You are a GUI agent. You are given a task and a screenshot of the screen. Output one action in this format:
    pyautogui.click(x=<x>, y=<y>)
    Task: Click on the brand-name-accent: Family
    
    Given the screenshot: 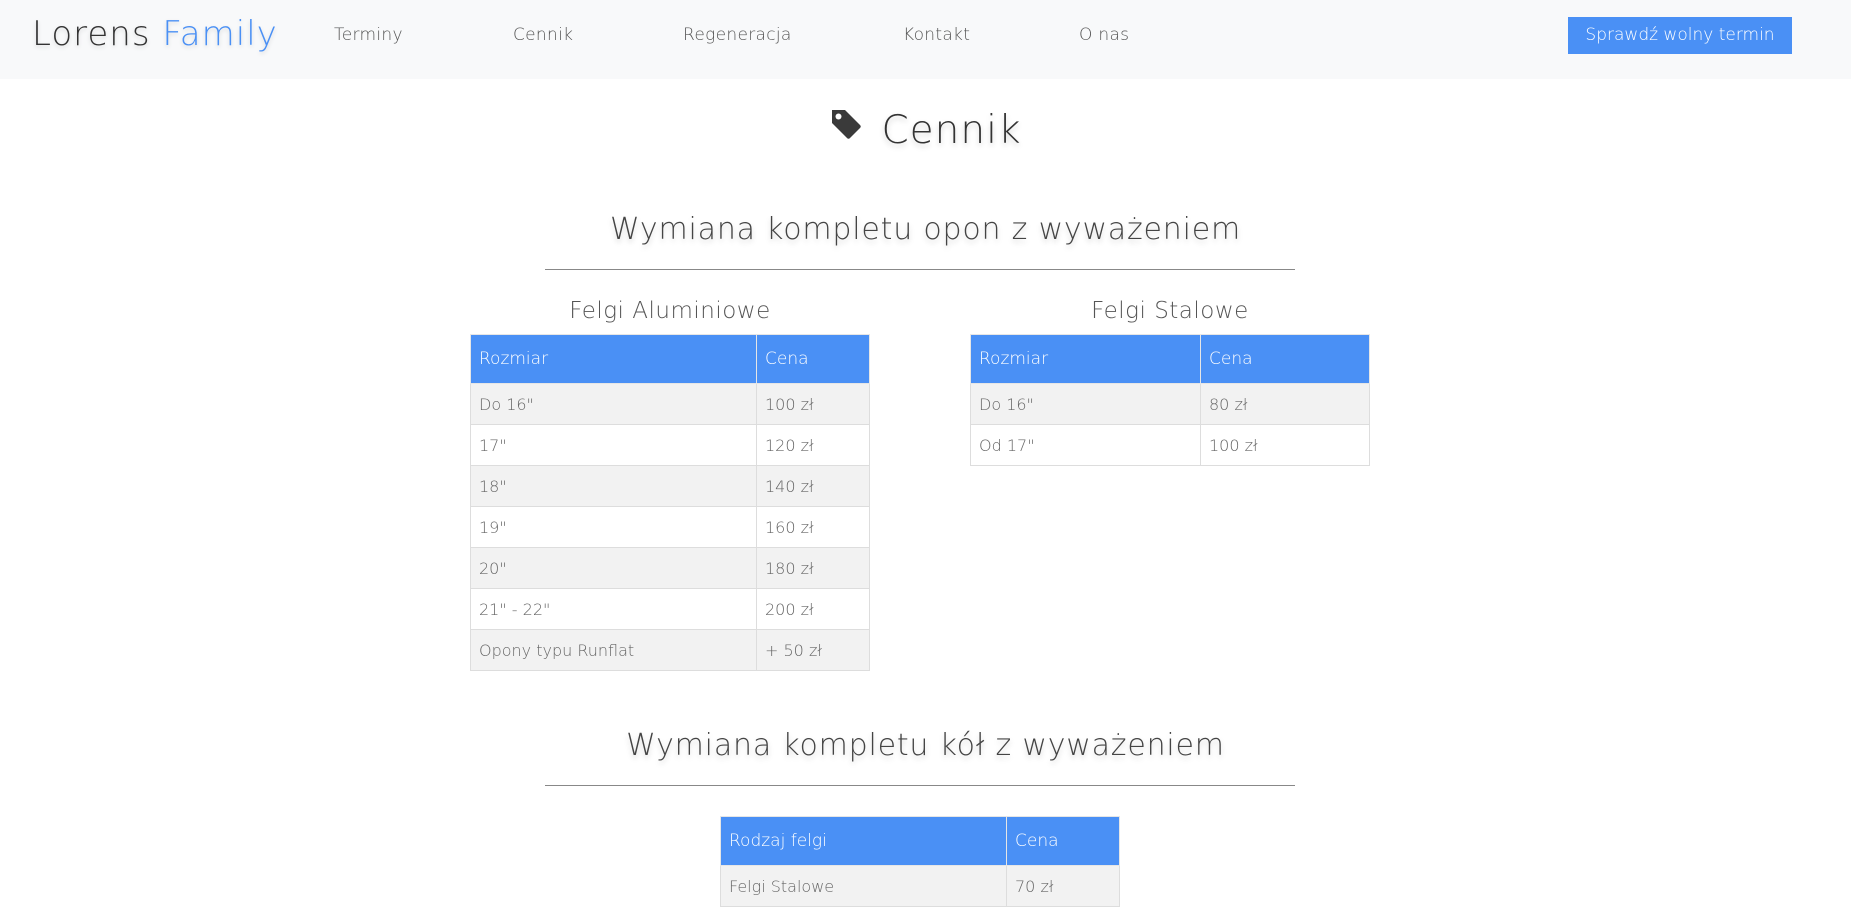 What is the action you would take?
    pyautogui.click(x=220, y=34)
    